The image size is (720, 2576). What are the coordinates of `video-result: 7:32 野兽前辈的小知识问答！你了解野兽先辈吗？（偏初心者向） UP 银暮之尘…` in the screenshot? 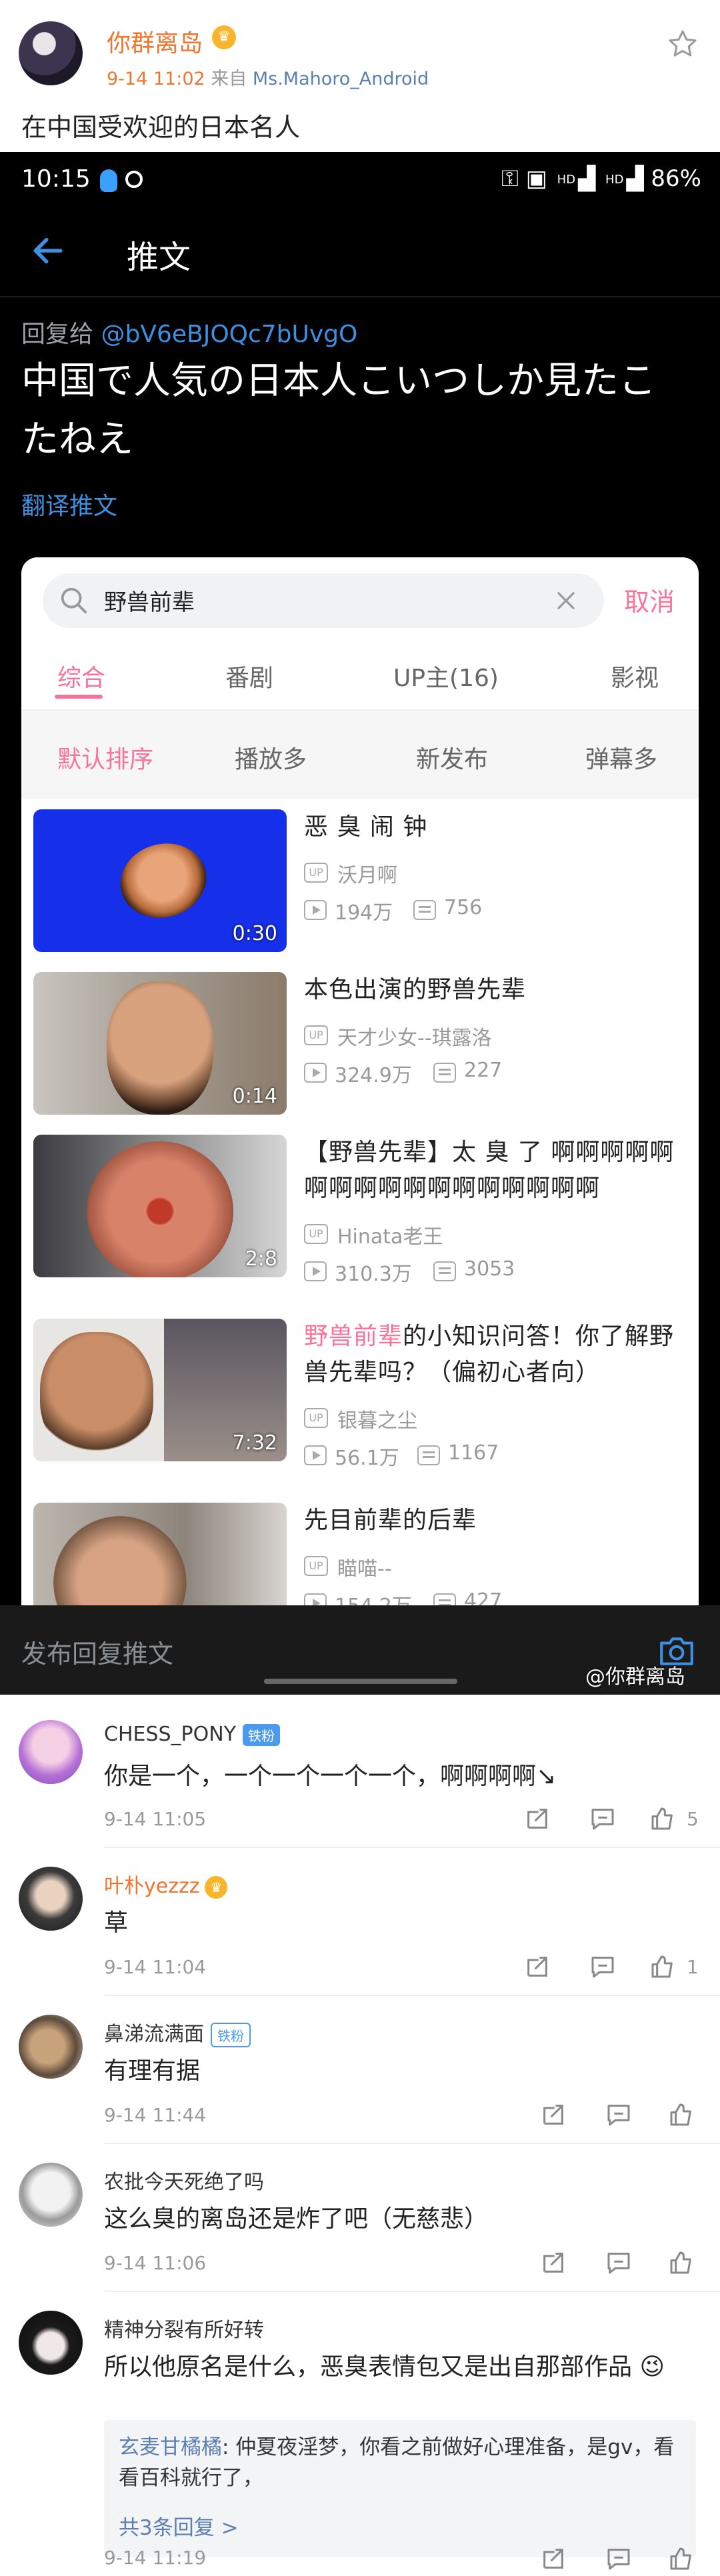 It's located at (360, 1409).